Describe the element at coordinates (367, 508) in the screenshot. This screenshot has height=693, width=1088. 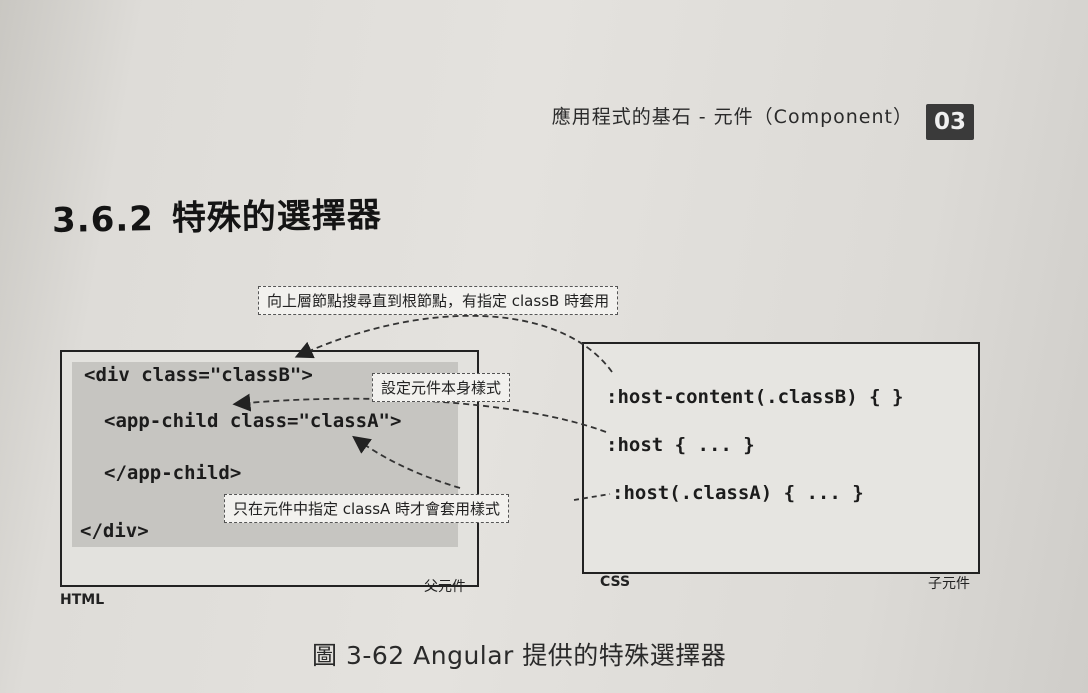
I see `callout-host-classA: 只在元件中指定 classA 時才會套用樣式` at that location.